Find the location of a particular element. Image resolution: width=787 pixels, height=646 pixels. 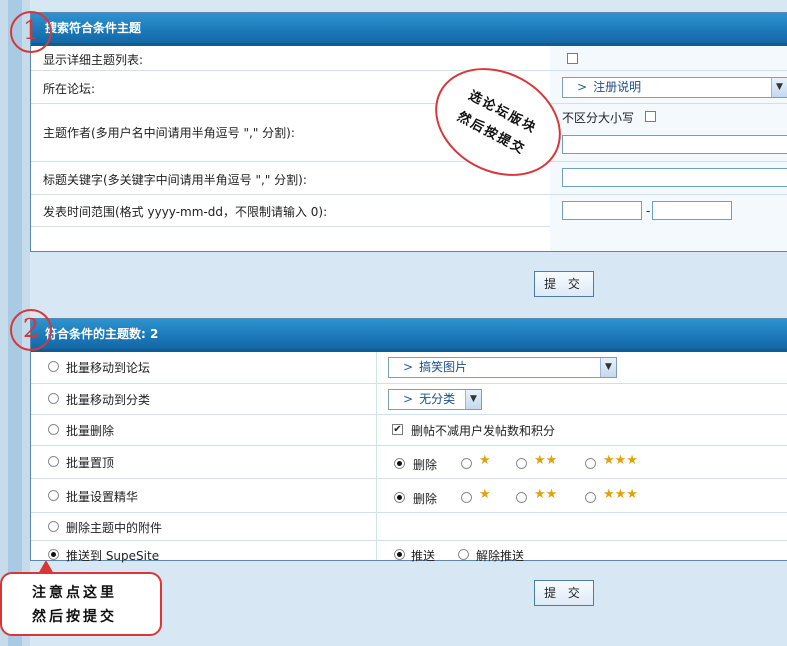

unpush-radio is located at coordinates (463, 554).